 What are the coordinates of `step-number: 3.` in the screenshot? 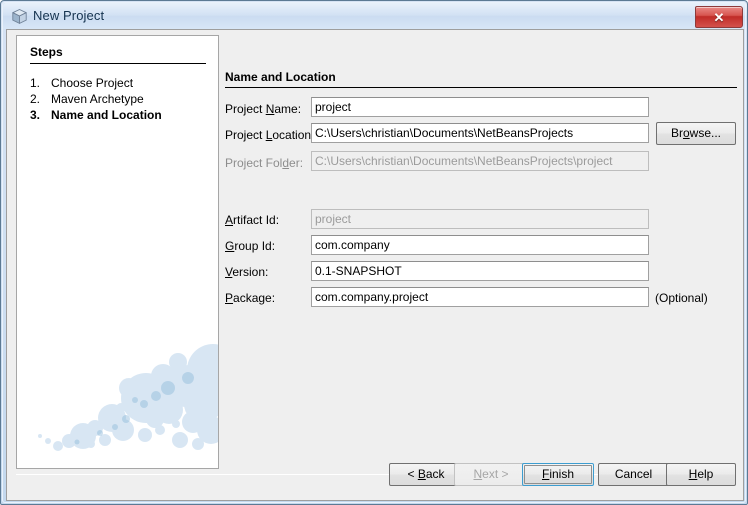 It's located at (35, 115).